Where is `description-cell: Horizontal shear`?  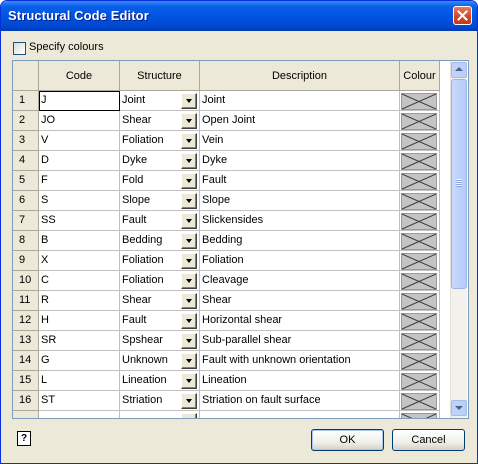
description-cell: Horizontal shear is located at coordinates (300, 321).